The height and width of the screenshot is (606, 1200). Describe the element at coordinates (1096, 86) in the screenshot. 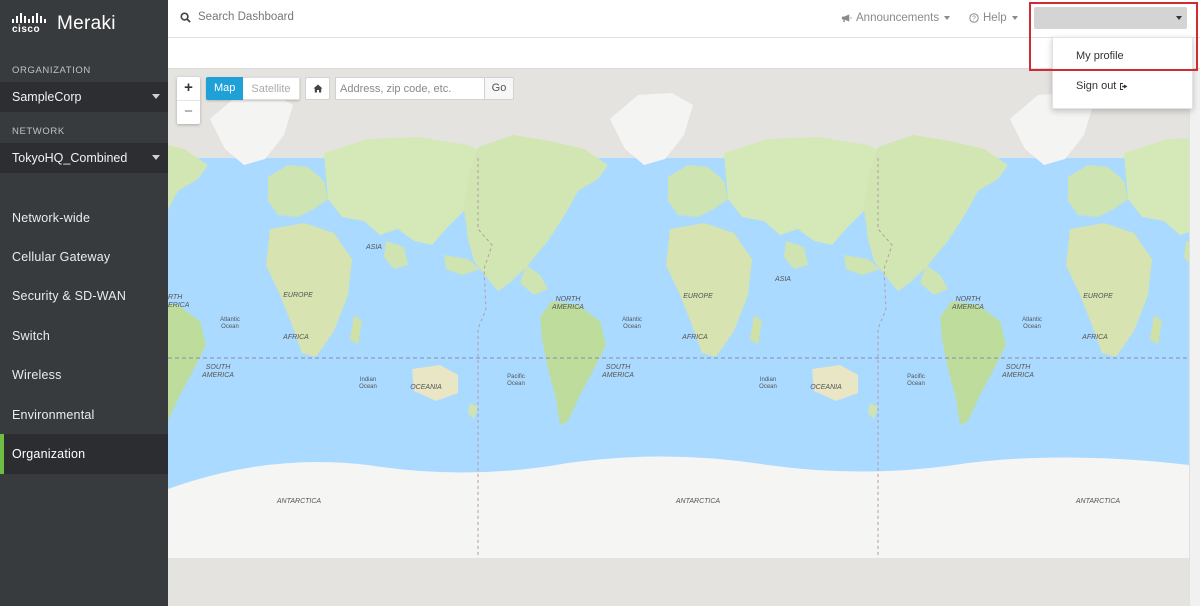

I see `sign-out-label: Sign out` at that location.